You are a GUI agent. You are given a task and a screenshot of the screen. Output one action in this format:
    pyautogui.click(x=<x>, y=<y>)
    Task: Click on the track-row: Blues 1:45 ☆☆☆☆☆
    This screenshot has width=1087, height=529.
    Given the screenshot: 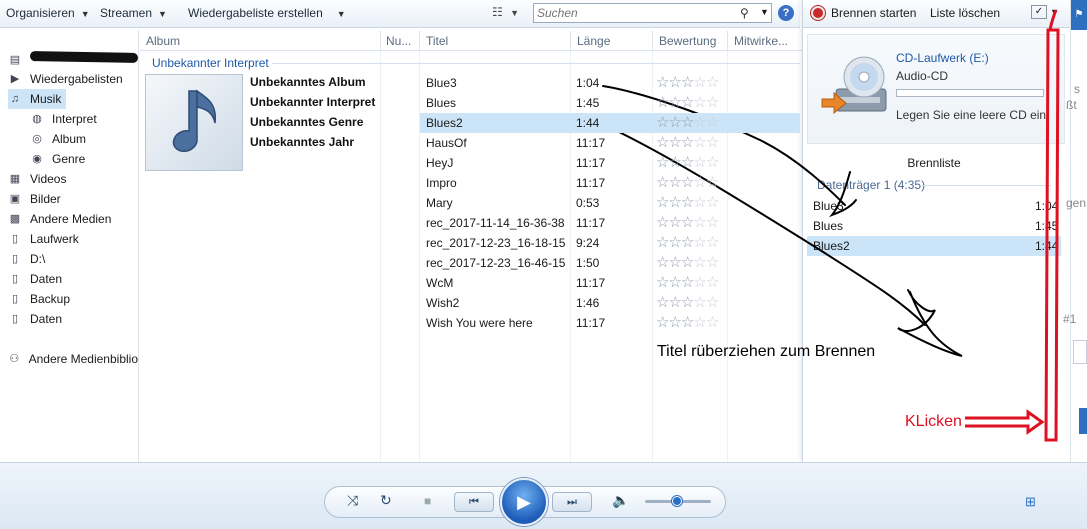 What is the action you would take?
    pyautogui.click(x=610, y=103)
    